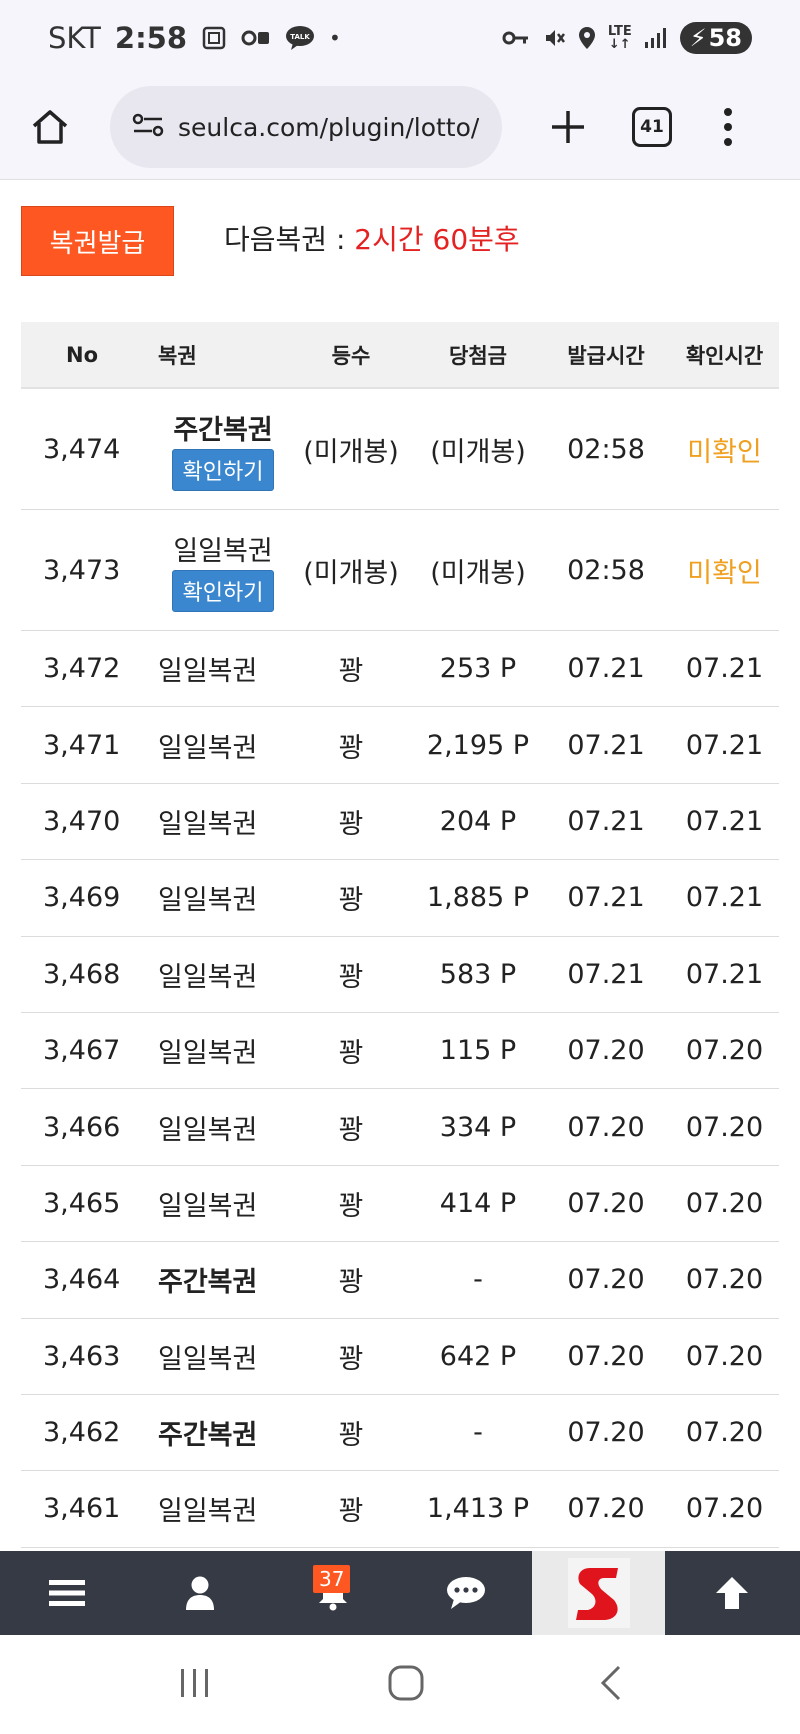  What do you see at coordinates (82, 821) in the screenshot?
I see `row-no: 3,470` at bounding box center [82, 821].